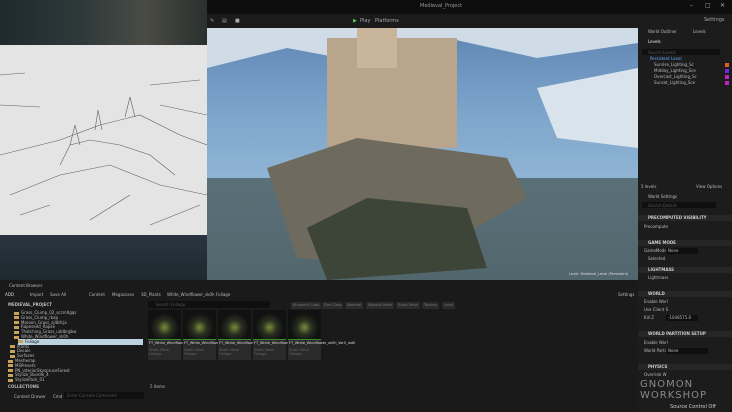 This screenshot has height=412, width=732. Describe the element at coordinates (355, 21) in the screenshot. I see `play-icon: ▶` at that location.